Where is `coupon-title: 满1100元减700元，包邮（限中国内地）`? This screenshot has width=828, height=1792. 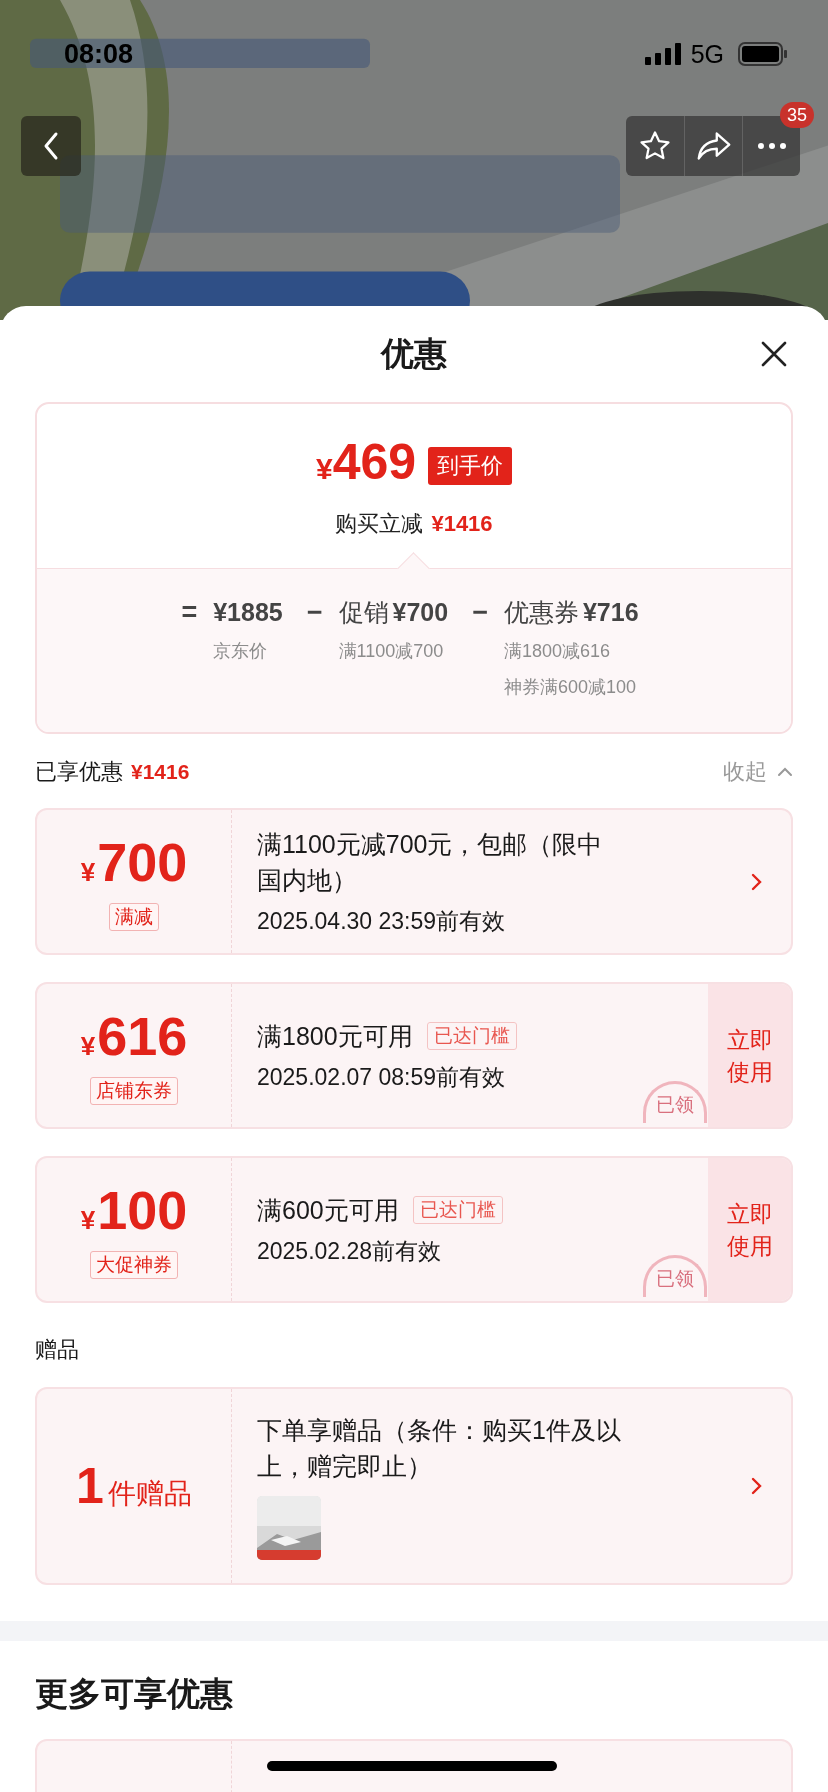 coupon-title: 满1100元减700元，包邮（限中国内地） is located at coordinates (430, 862).